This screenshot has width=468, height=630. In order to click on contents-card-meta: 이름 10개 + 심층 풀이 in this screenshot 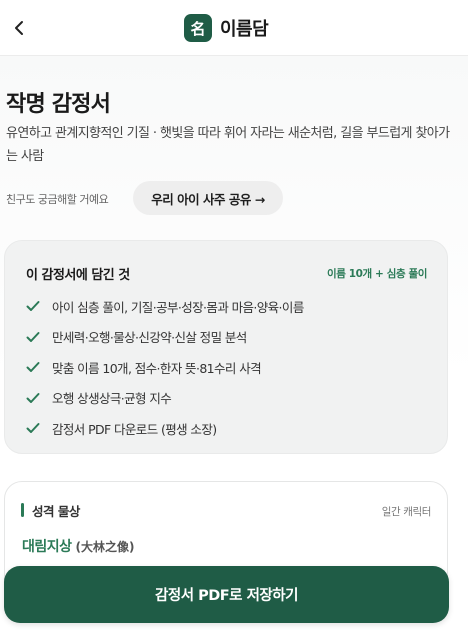, I will do `click(376, 274)`.